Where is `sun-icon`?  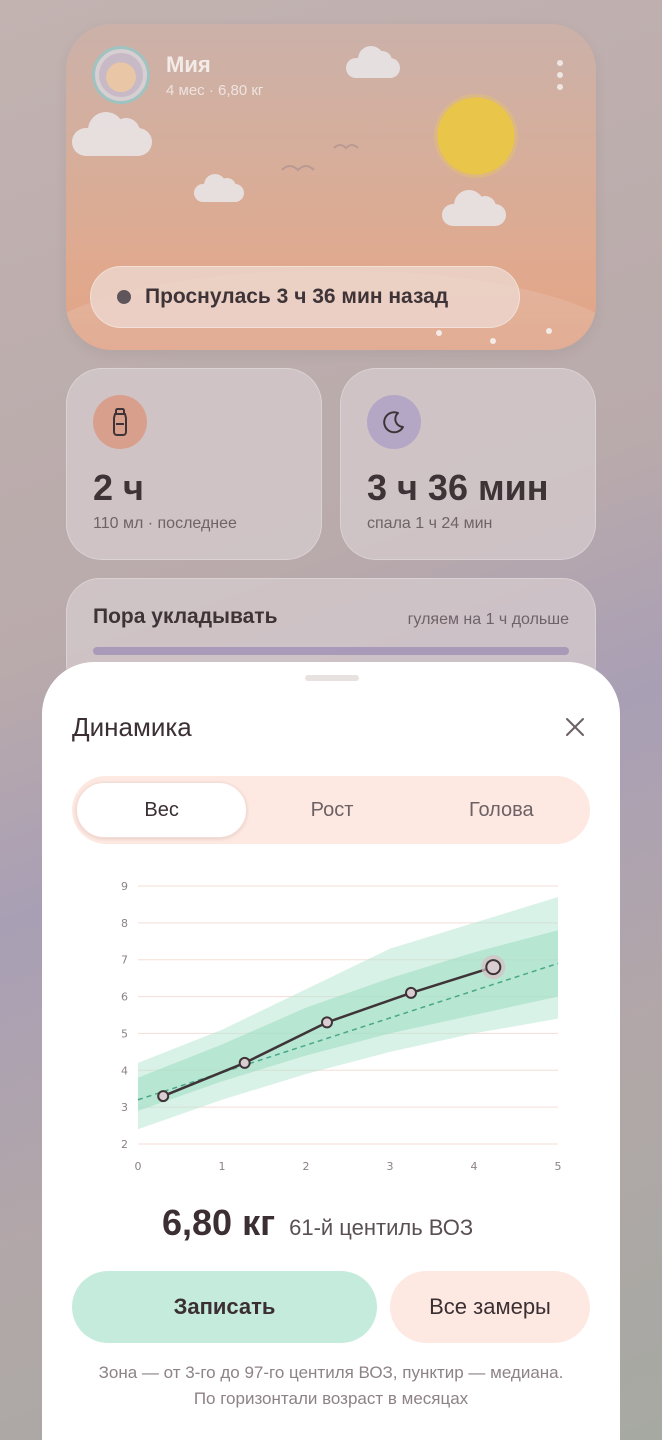 sun-icon is located at coordinates (476, 136).